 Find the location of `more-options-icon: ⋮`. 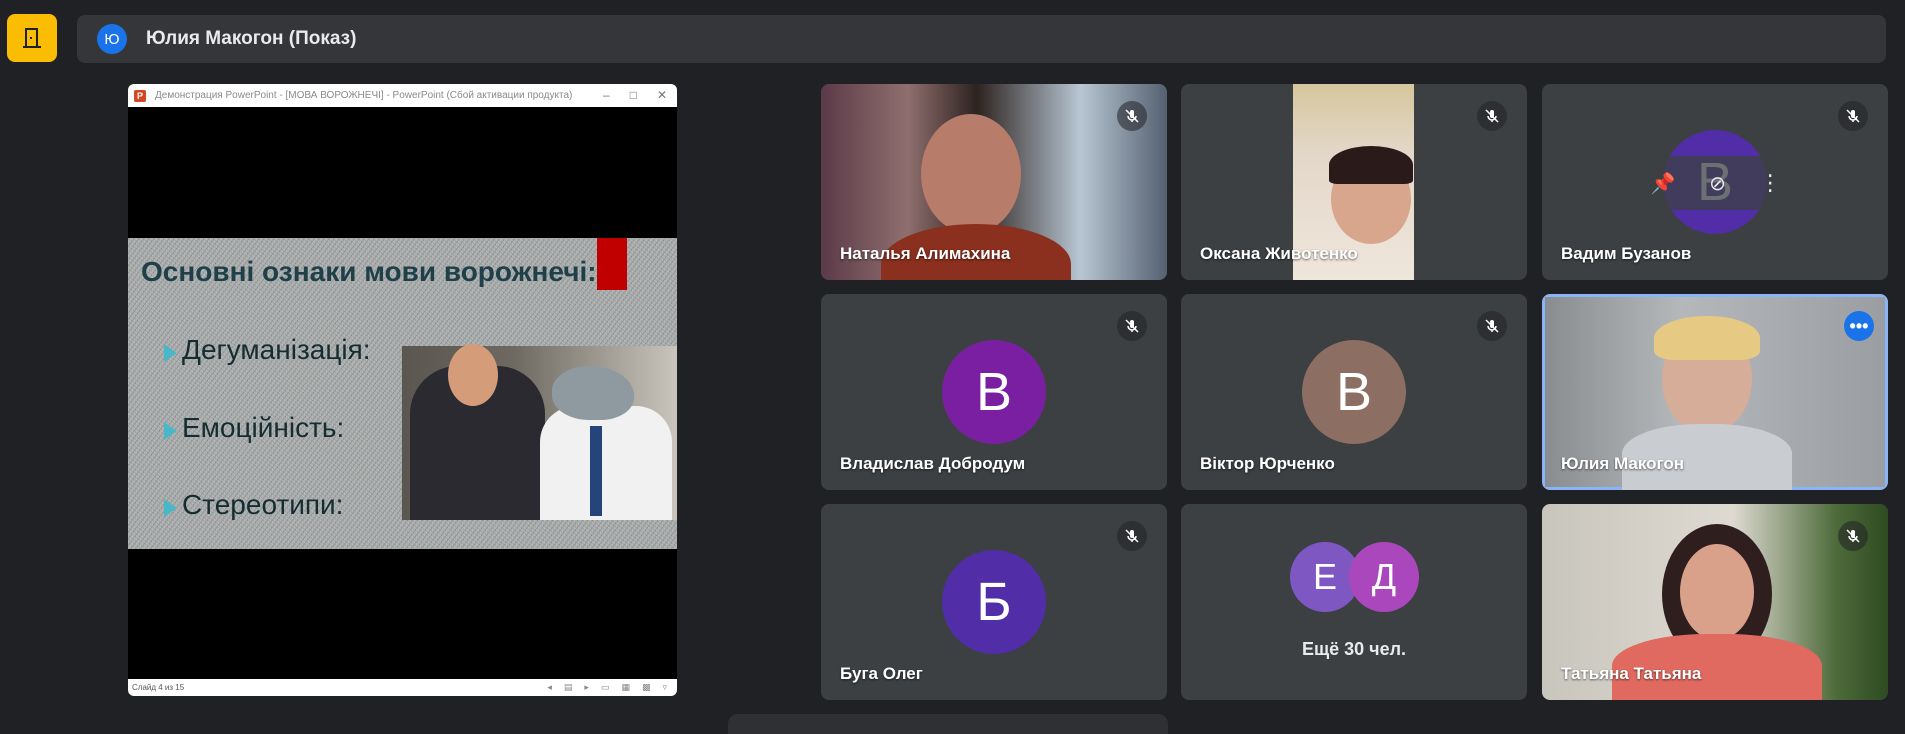

more-options-icon: ⋮ is located at coordinates (1770, 183).